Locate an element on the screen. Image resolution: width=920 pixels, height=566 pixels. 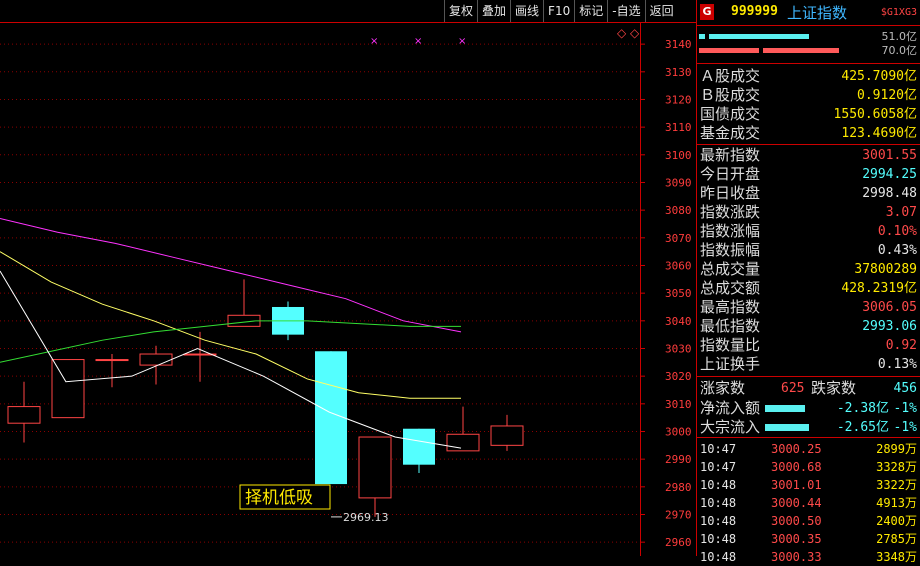
stat-label: 指数涨跌 is located at coordinates (730, 212).